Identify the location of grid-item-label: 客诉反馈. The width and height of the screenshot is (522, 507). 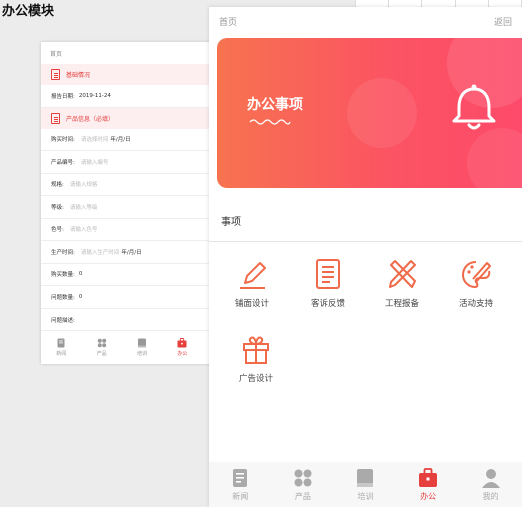
(327, 304).